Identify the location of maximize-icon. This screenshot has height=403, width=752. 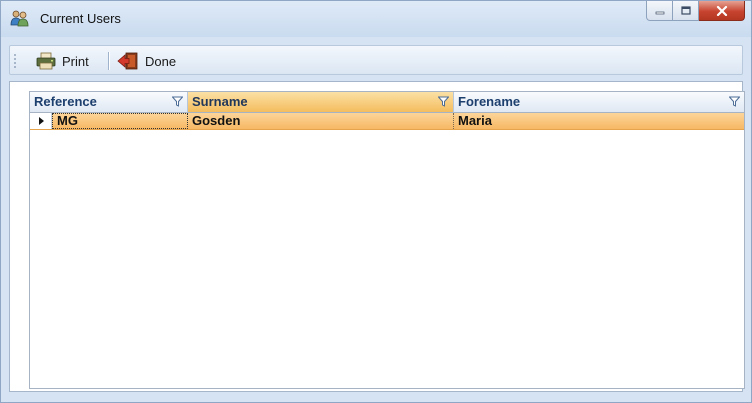
(685, 10).